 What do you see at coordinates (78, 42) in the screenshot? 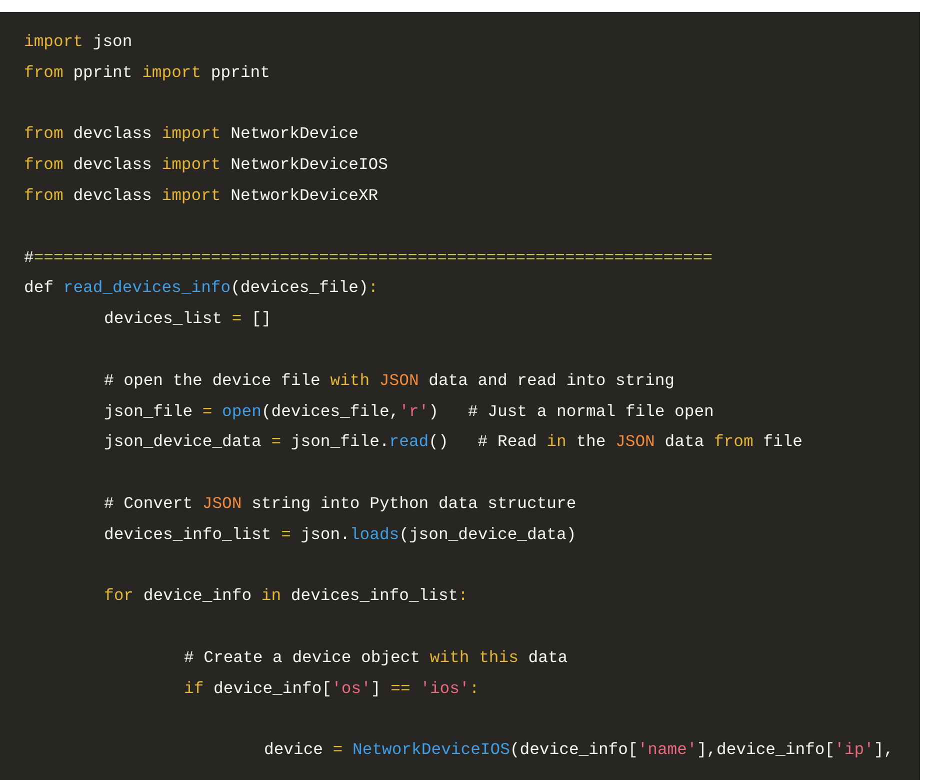
I see `code-line: import json` at bounding box center [78, 42].